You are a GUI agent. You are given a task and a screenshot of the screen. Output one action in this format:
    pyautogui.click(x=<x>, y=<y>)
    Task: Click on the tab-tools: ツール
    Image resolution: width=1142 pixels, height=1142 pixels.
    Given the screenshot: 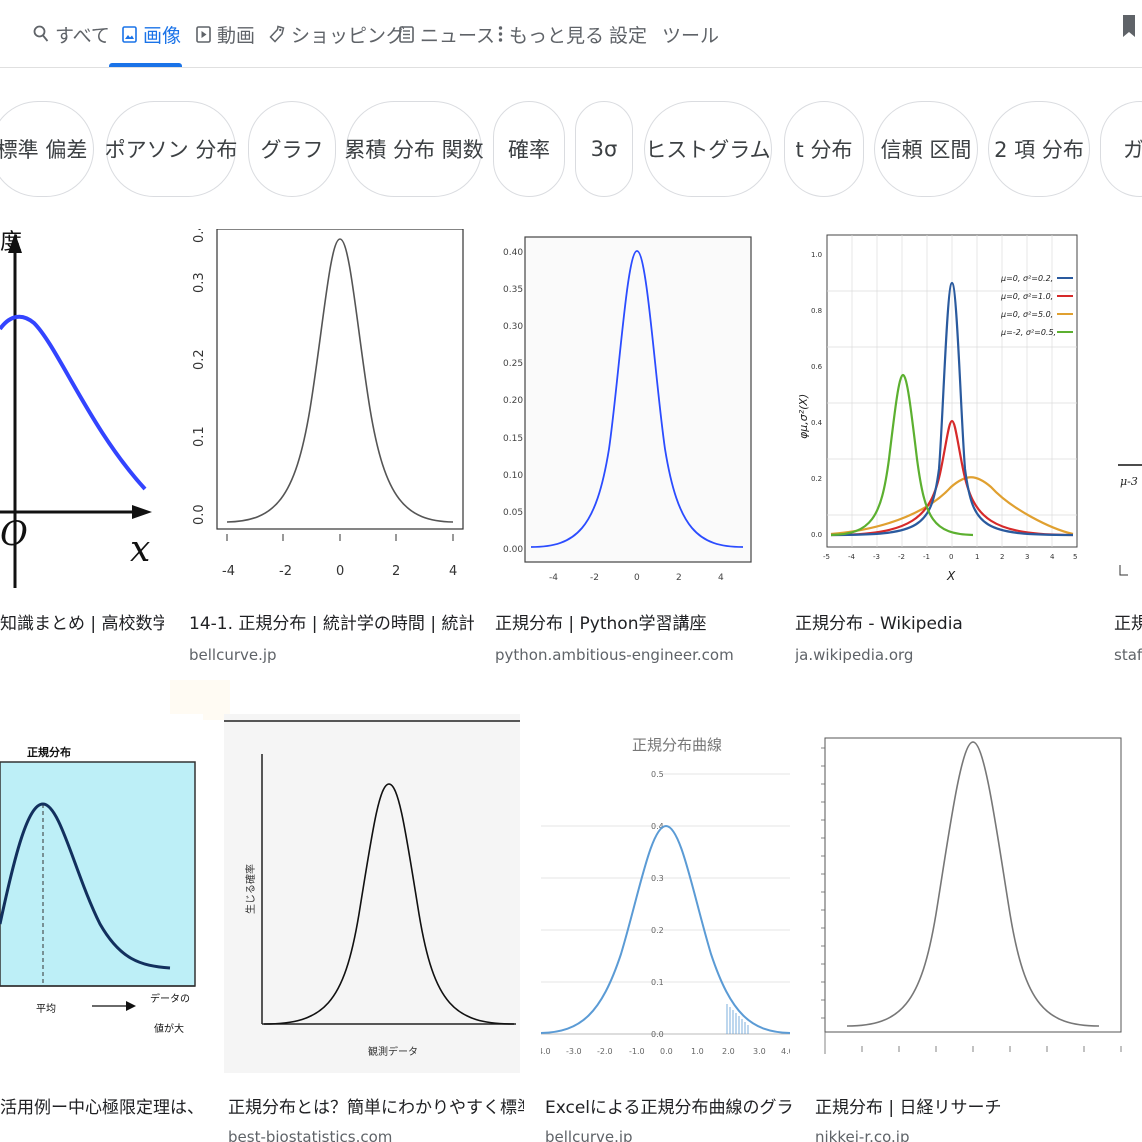 What is the action you would take?
    pyautogui.click(x=690, y=34)
    